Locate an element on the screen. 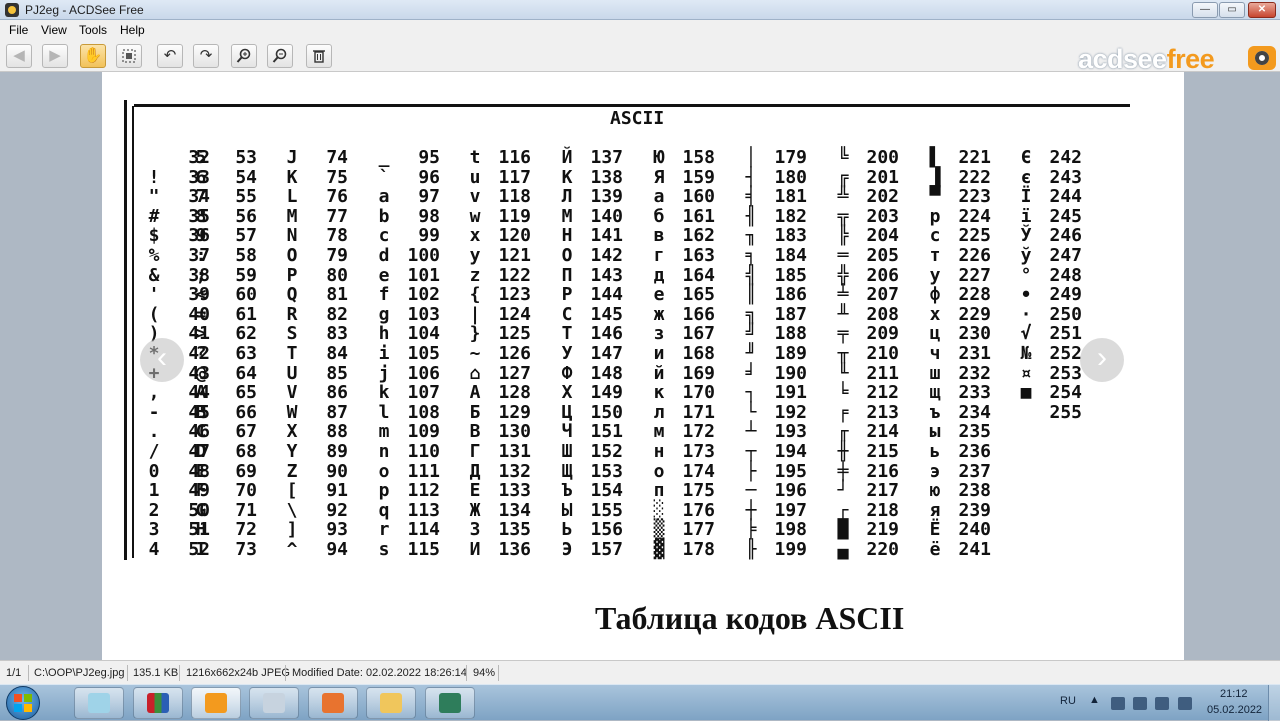 The width and height of the screenshot is (1280, 721). ascii-row: ╔ 201 is located at coordinates (878, 177).